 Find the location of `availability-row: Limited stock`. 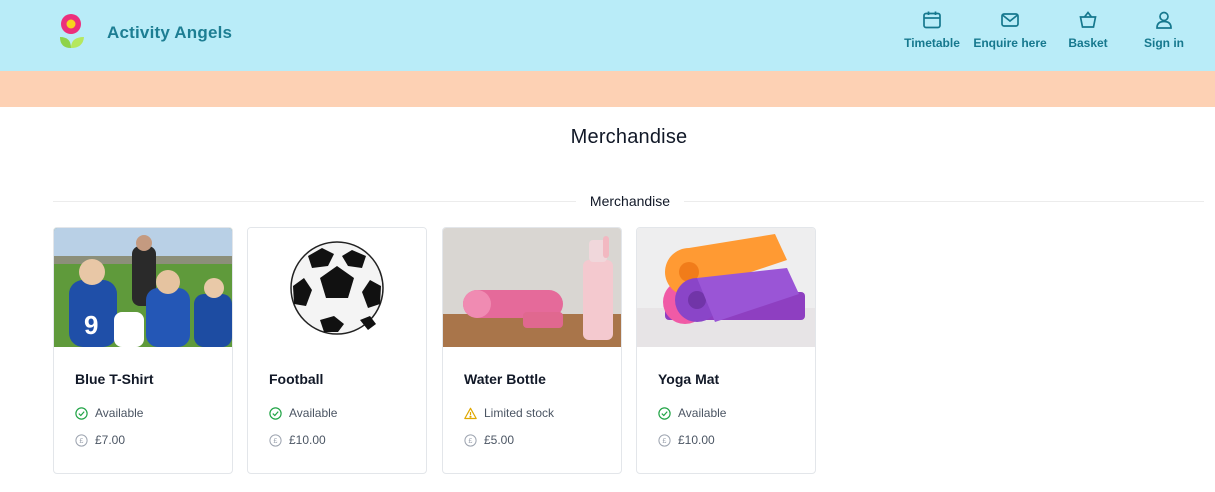

availability-row: Limited stock is located at coordinates (509, 413).